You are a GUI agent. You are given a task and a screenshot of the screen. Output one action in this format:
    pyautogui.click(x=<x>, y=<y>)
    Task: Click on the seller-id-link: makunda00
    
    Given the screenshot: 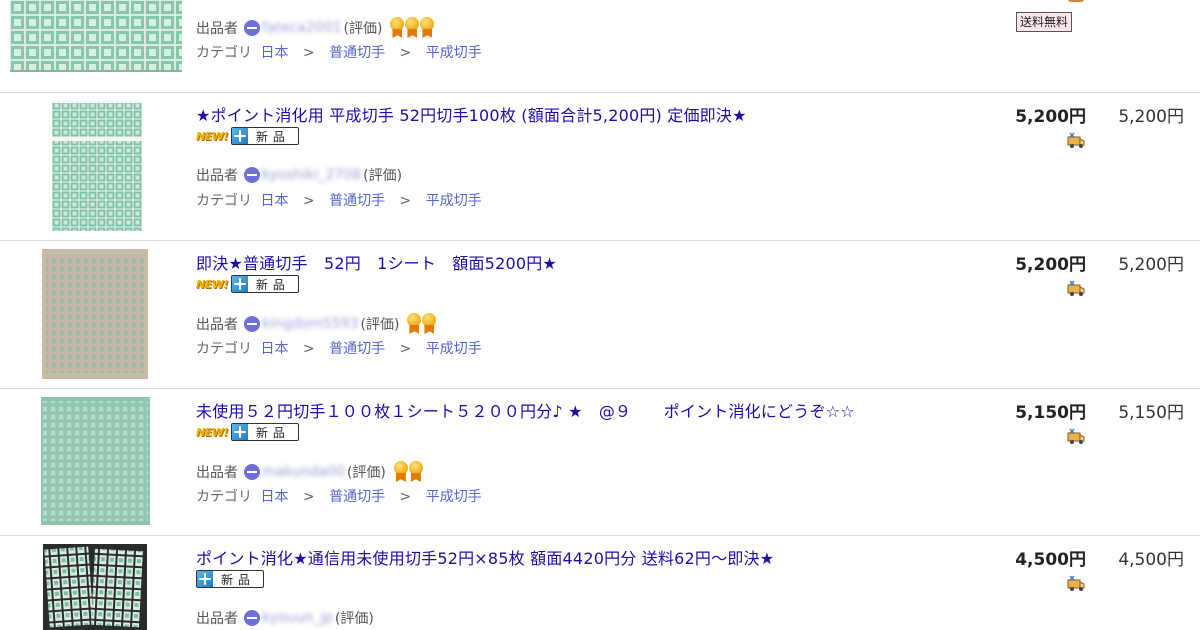 What is the action you would take?
    pyautogui.click(x=303, y=472)
    